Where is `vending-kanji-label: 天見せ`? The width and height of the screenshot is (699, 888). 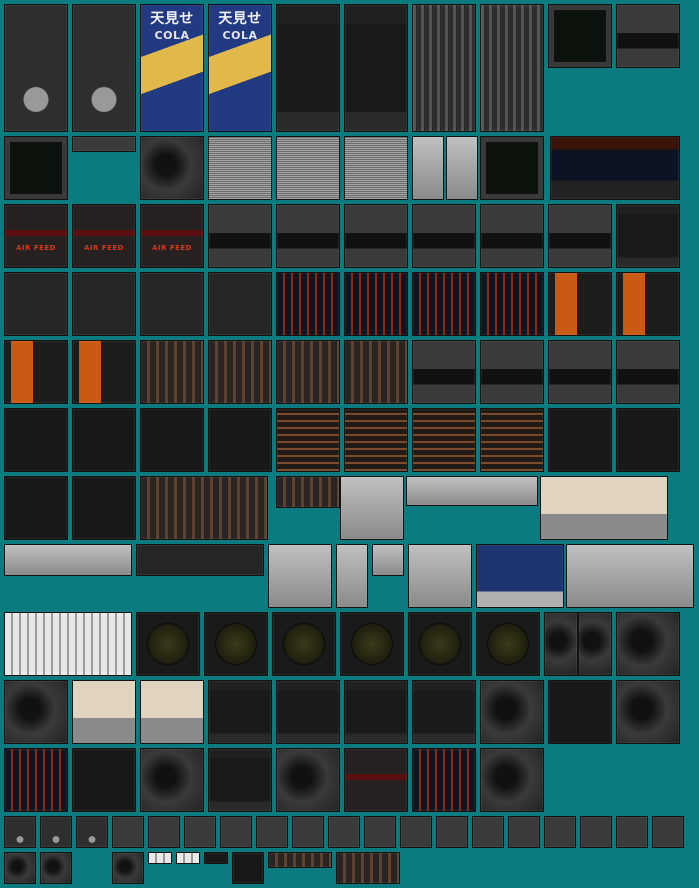
vending-kanji-label: 天見せ is located at coordinates (172, 19).